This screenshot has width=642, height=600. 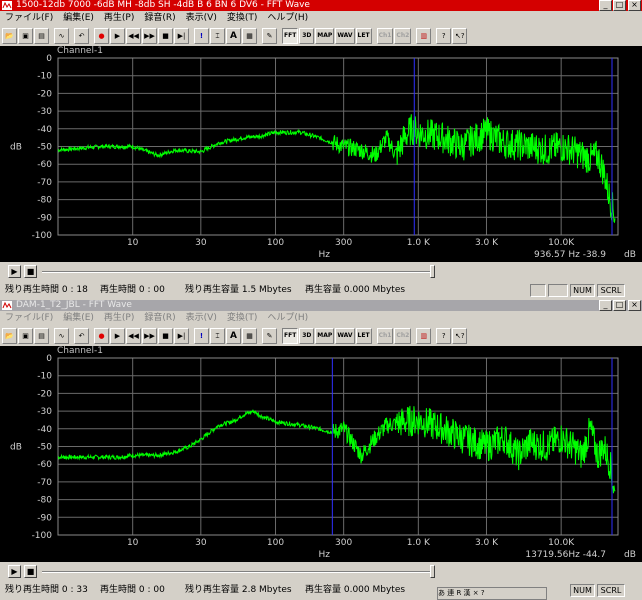 What do you see at coordinates (492, 593) in the screenshot?
I see `ime-toolbar: あ 連 R 漢 × ?` at bounding box center [492, 593].